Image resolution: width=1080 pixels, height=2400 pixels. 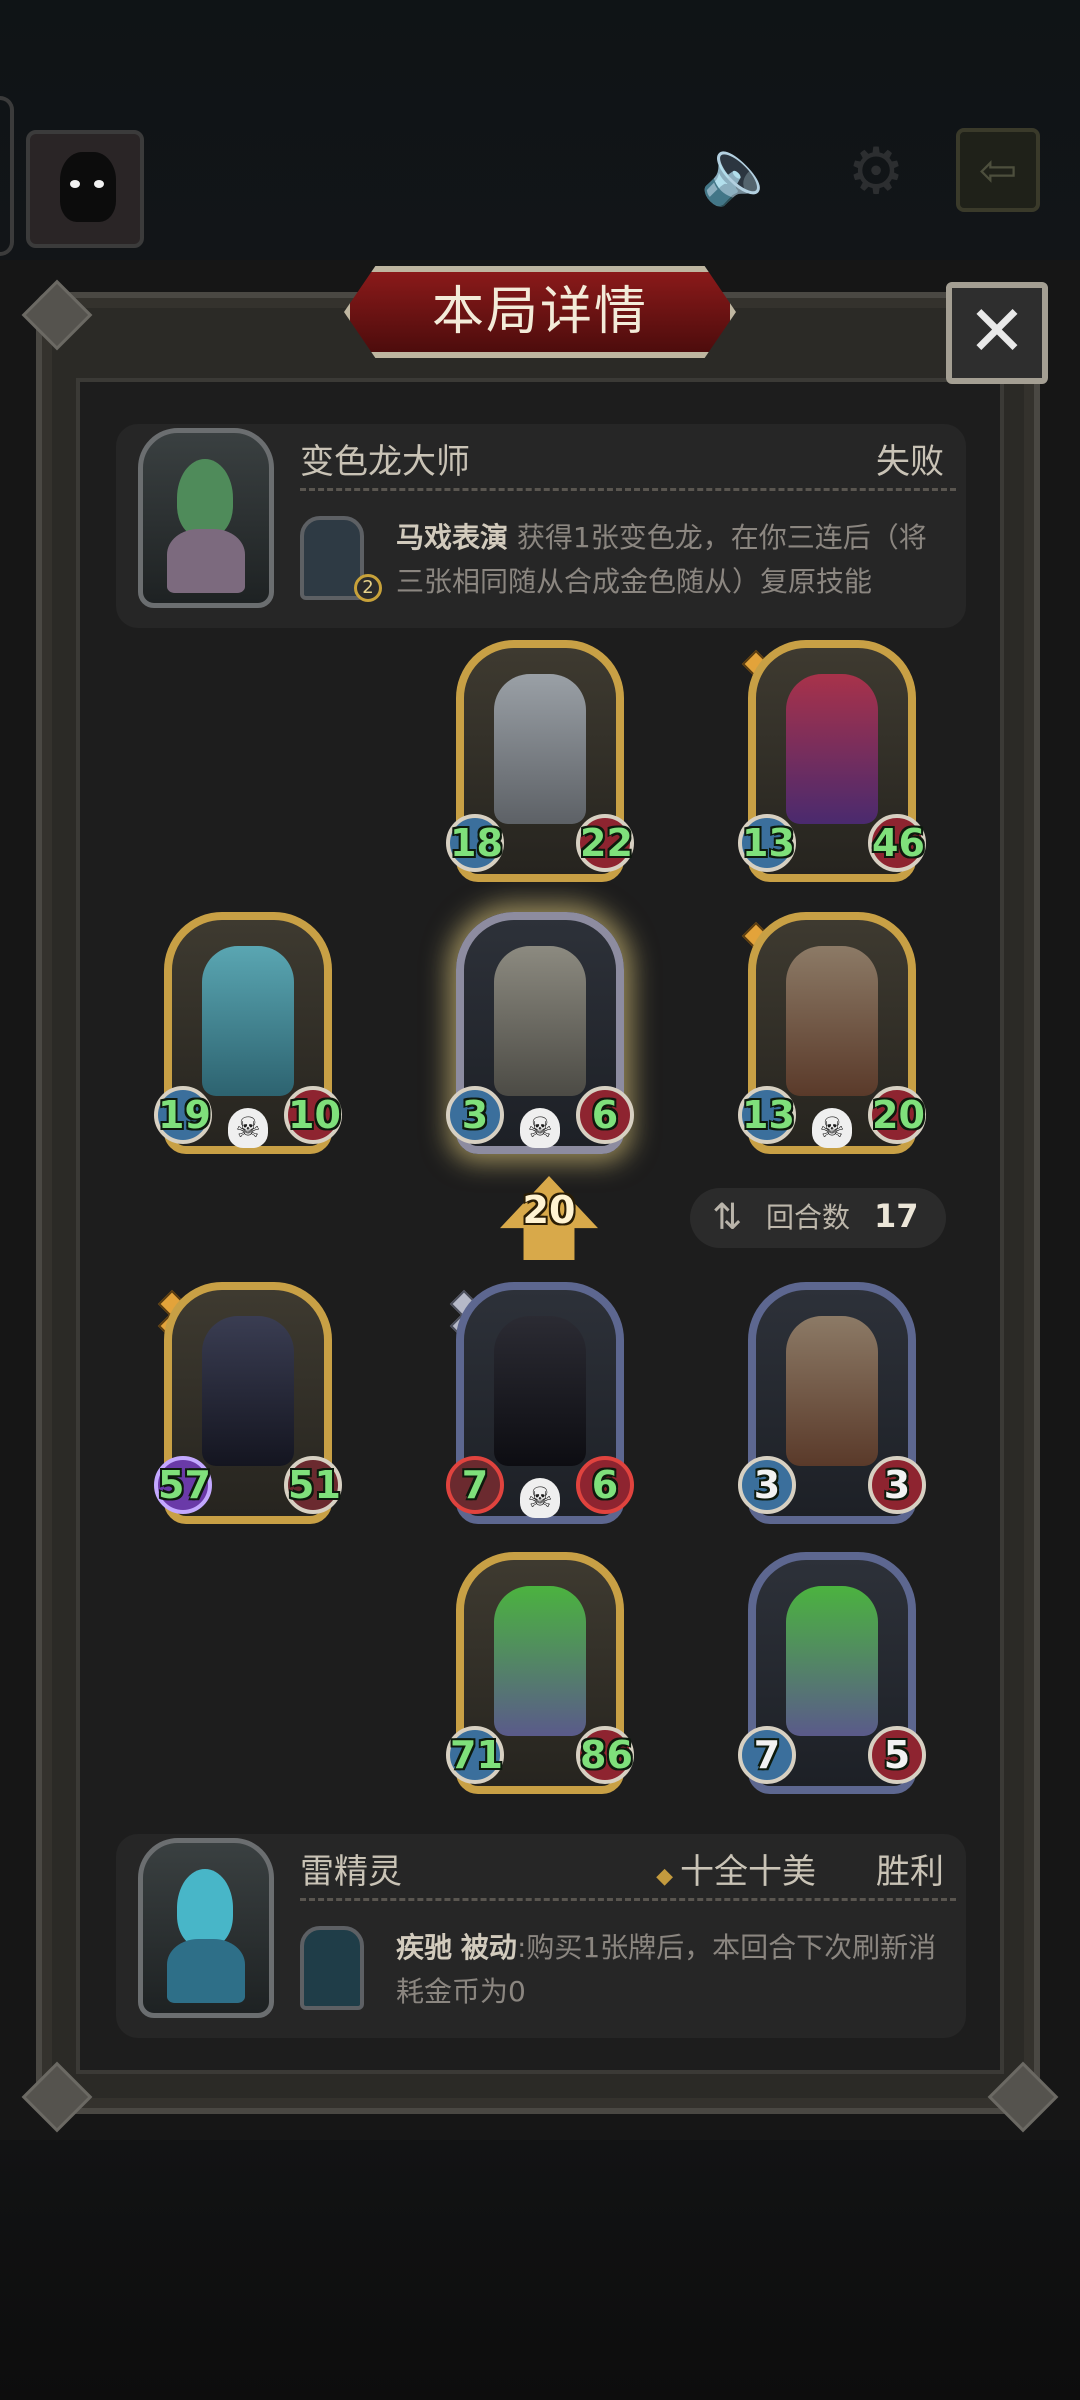 What do you see at coordinates (332, 1968) in the screenshot?
I see `player-skill-icon` at bounding box center [332, 1968].